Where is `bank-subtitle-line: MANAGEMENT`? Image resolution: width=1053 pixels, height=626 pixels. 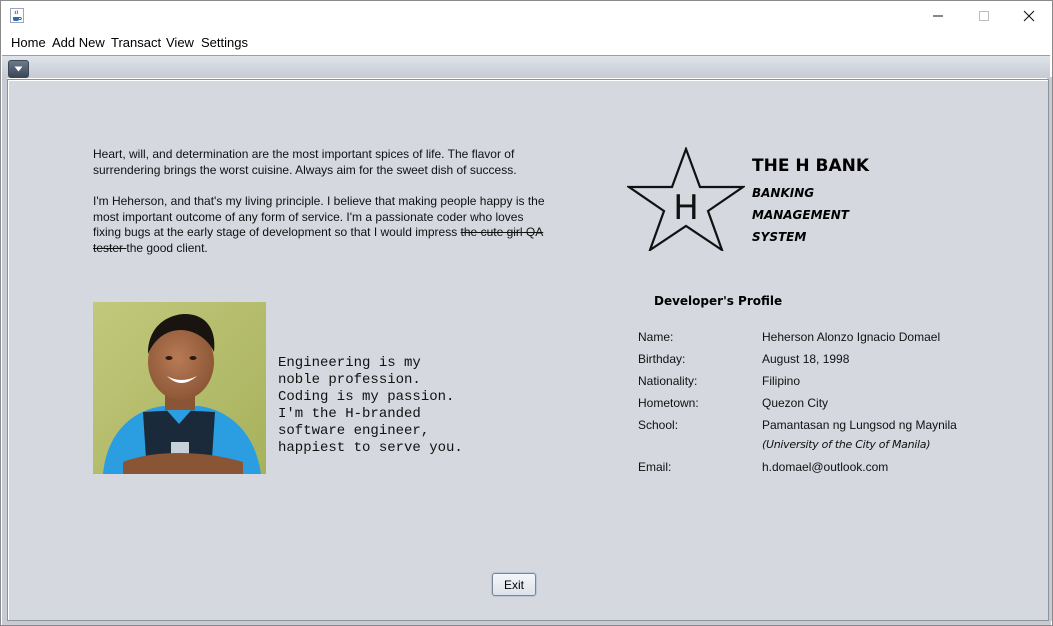
bank-subtitle-line: MANAGEMENT is located at coordinates (800, 215).